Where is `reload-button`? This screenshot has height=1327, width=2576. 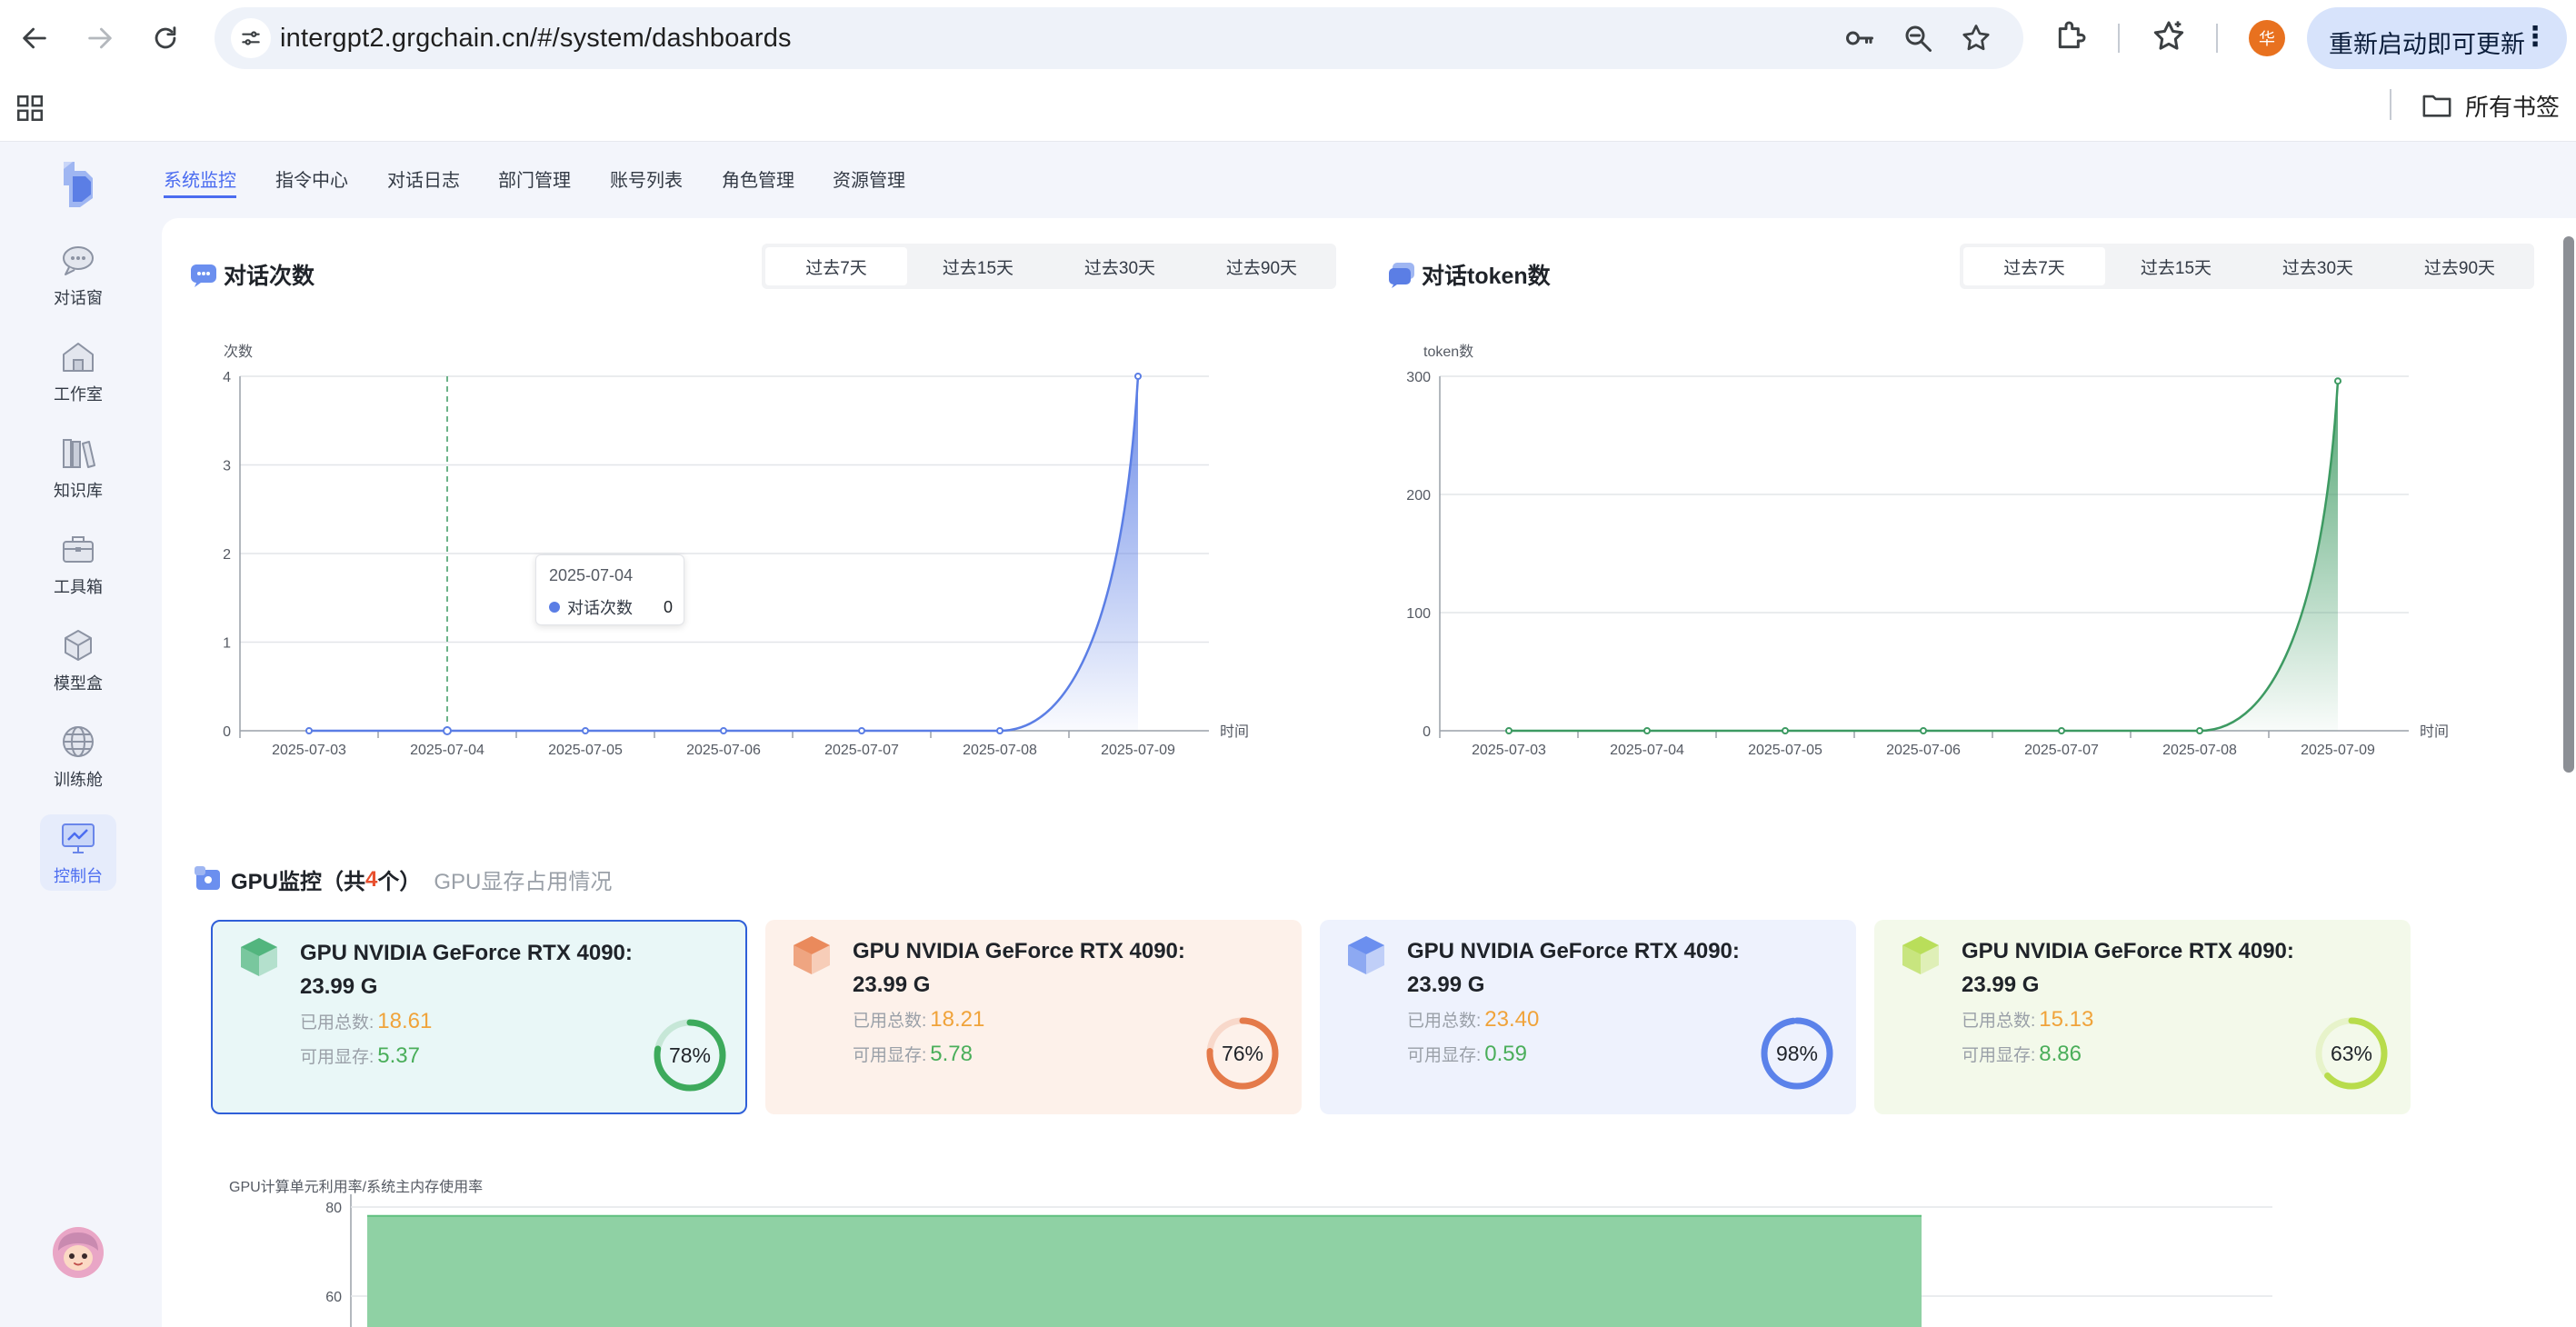 reload-button is located at coordinates (165, 38).